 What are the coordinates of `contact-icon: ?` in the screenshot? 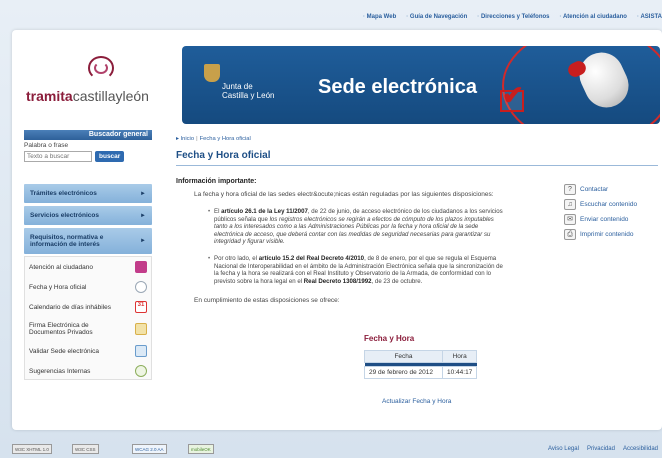 It's located at (570, 189).